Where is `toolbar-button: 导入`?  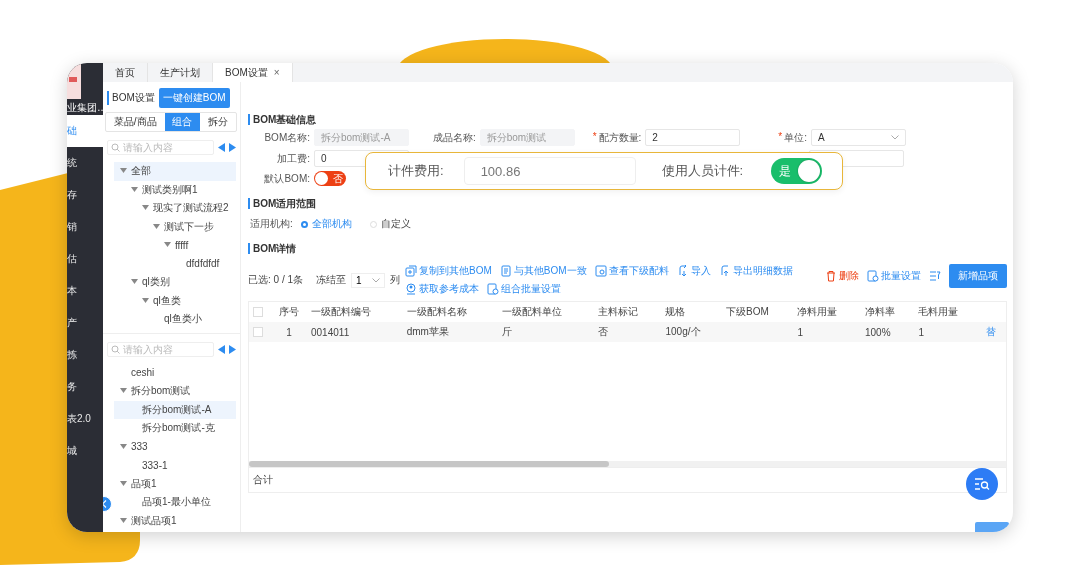
toolbar-button: 导入 is located at coordinates (693, 271).